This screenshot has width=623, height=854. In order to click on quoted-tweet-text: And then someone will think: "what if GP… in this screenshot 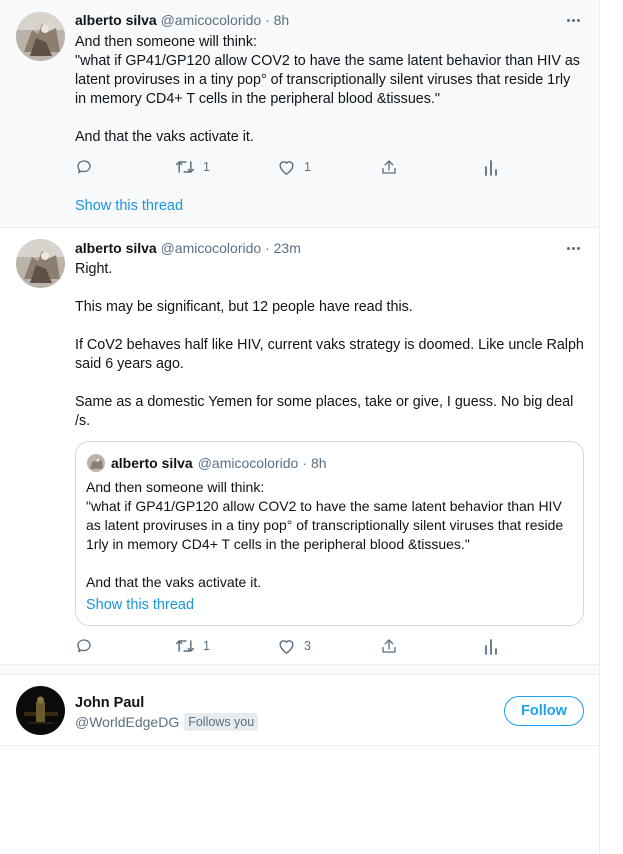, I will do `click(325, 534)`.